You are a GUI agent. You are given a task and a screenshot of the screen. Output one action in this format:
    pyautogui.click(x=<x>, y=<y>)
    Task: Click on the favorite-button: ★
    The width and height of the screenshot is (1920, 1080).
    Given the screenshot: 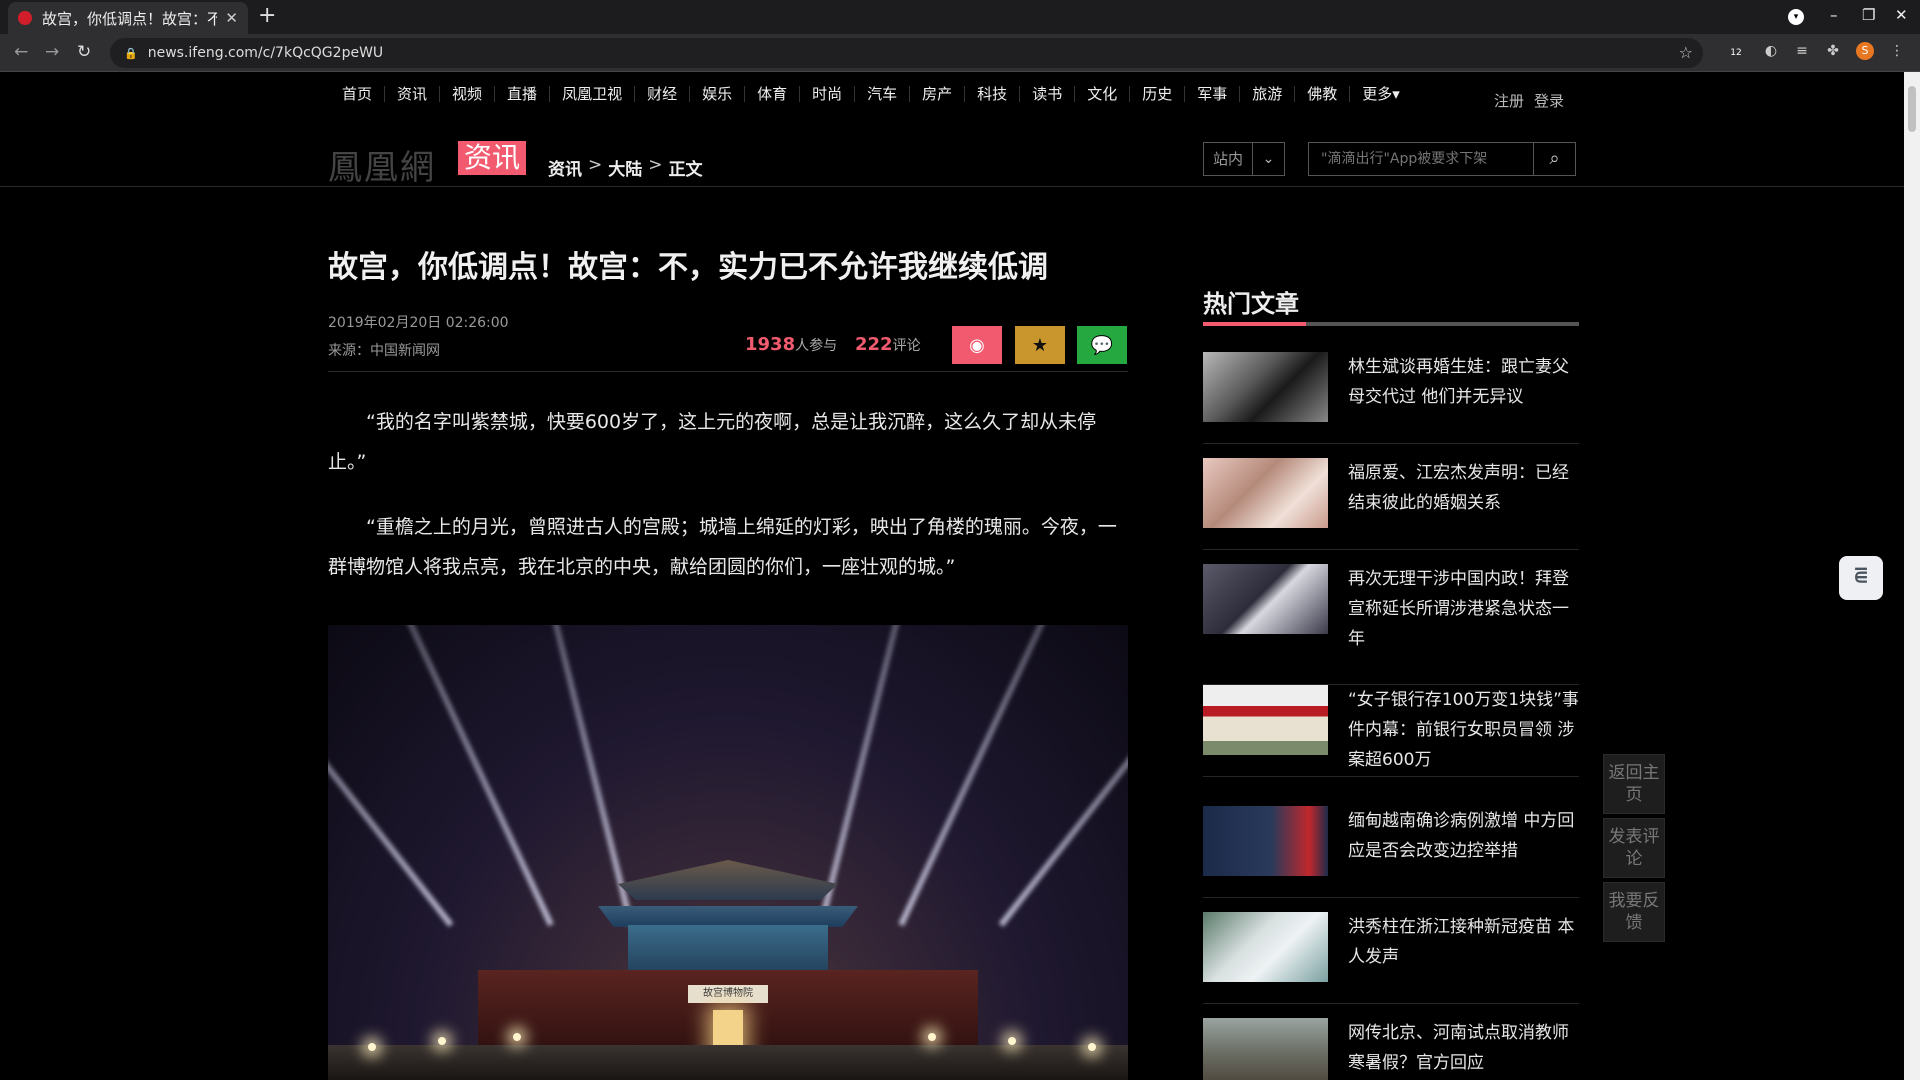 What is the action you would take?
    pyautogui.click(x=1040, y=345)
    